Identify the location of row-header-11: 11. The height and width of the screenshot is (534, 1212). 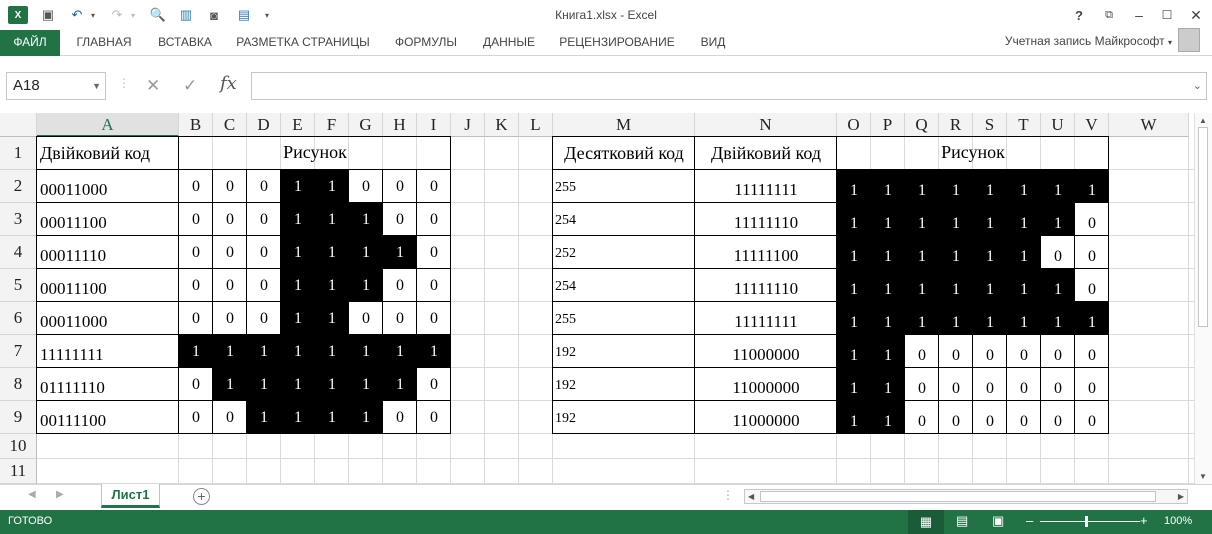
(18, 471).